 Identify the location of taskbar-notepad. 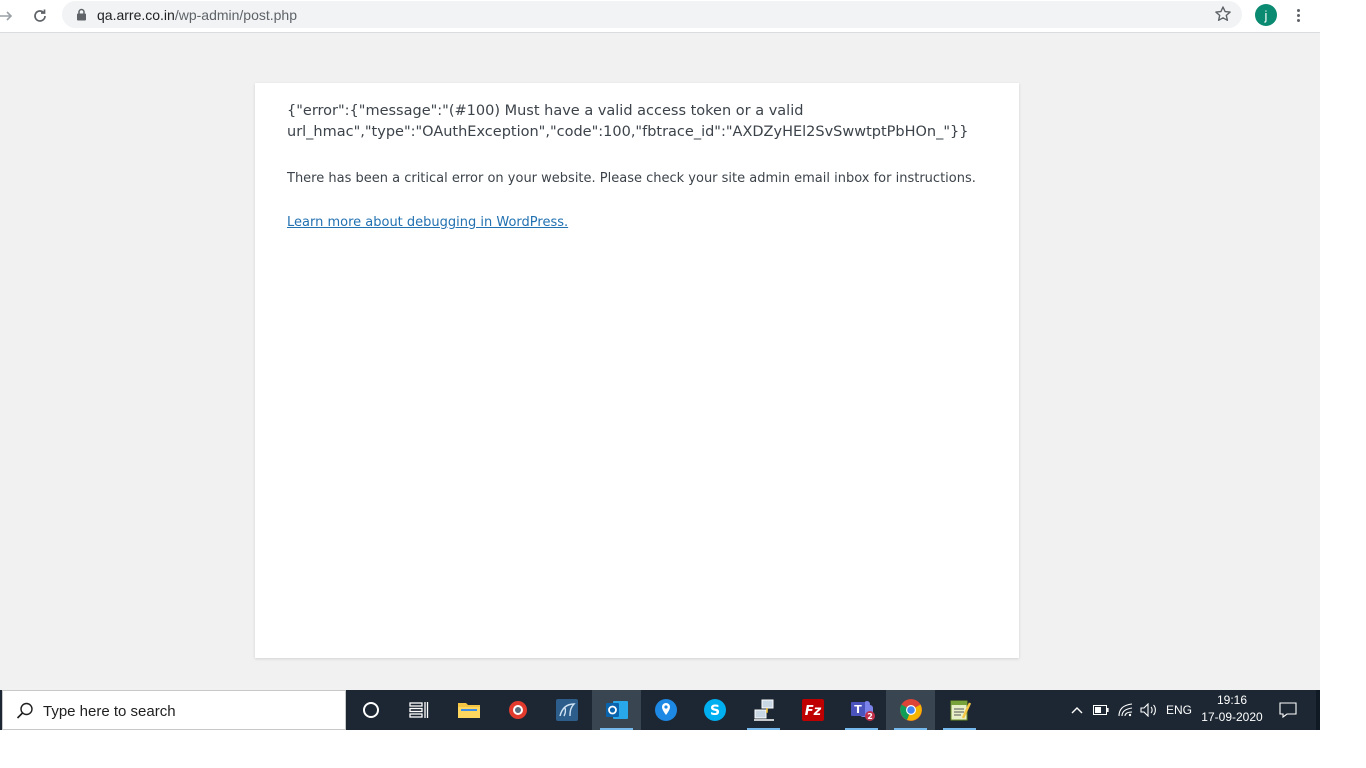
(959, 710).